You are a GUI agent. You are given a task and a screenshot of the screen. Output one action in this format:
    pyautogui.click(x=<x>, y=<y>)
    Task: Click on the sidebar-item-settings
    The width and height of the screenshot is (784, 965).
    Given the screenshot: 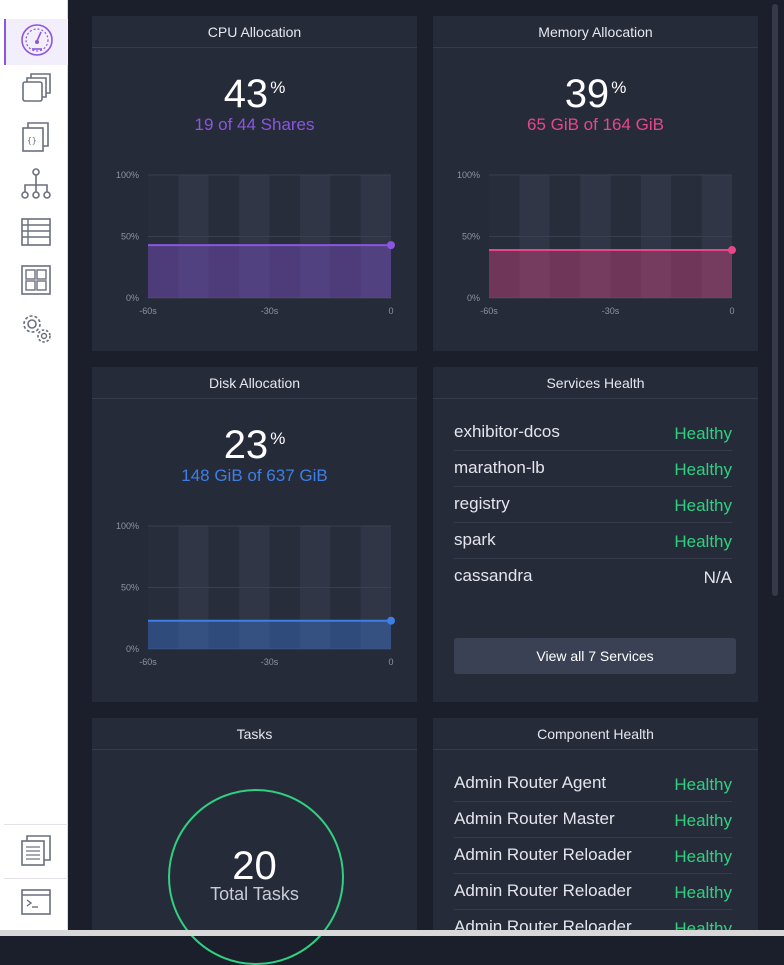 What is the action you would take?
    pyautogui.click(x=36, y=330)
    